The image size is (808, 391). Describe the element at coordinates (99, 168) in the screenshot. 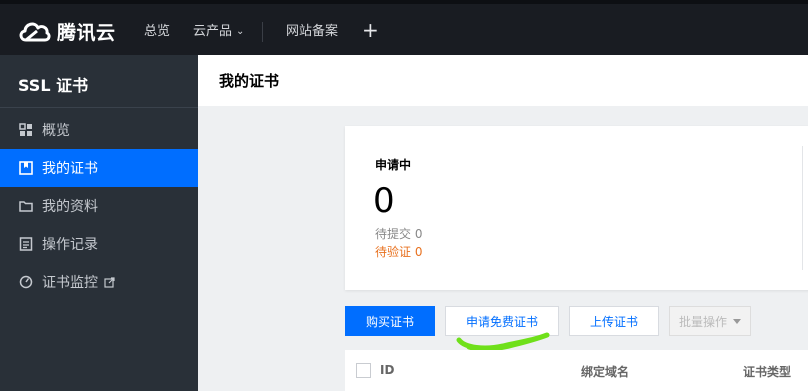

I see `sidebar-item-my-certificates: 我的证书` at that location.